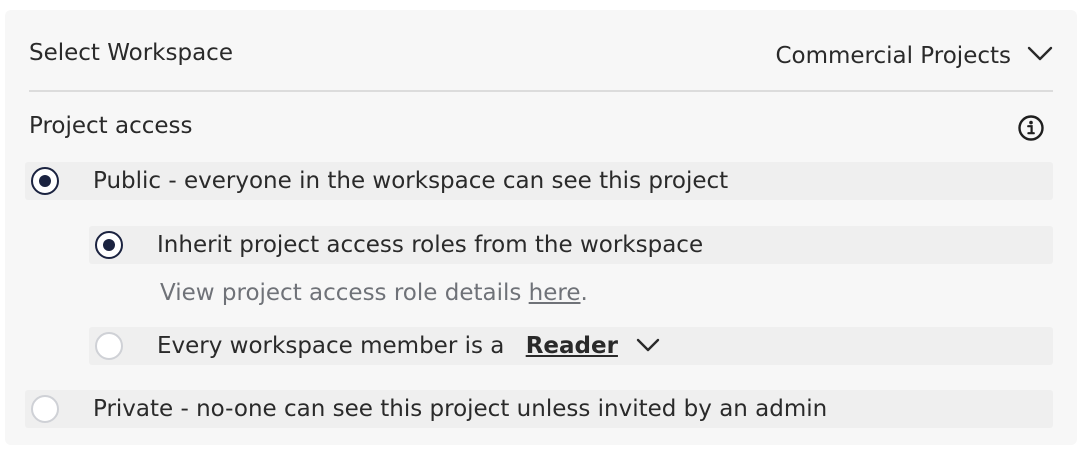 The image size is (1085, 456). I want to click on role-details-link: here, so click(555, 293).